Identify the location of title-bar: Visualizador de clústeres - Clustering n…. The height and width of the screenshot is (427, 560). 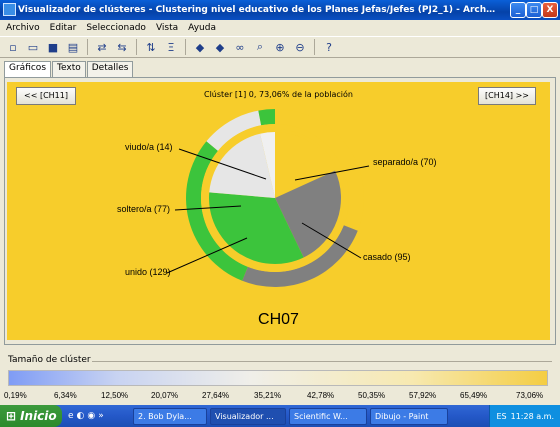
(280, 10).